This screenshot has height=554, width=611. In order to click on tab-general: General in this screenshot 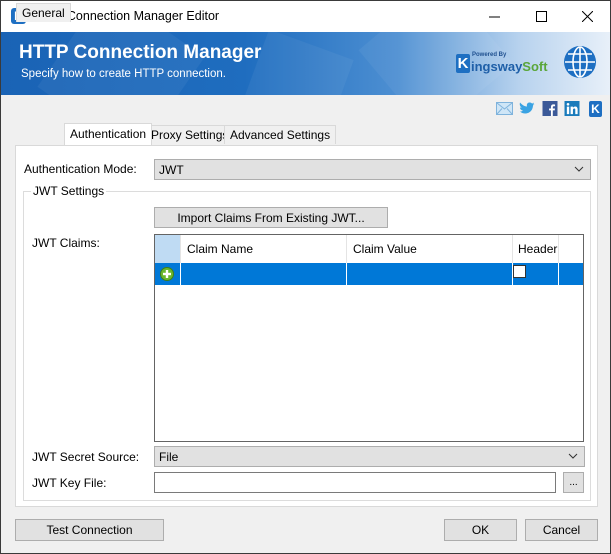, I will do `click(43, 12)`.